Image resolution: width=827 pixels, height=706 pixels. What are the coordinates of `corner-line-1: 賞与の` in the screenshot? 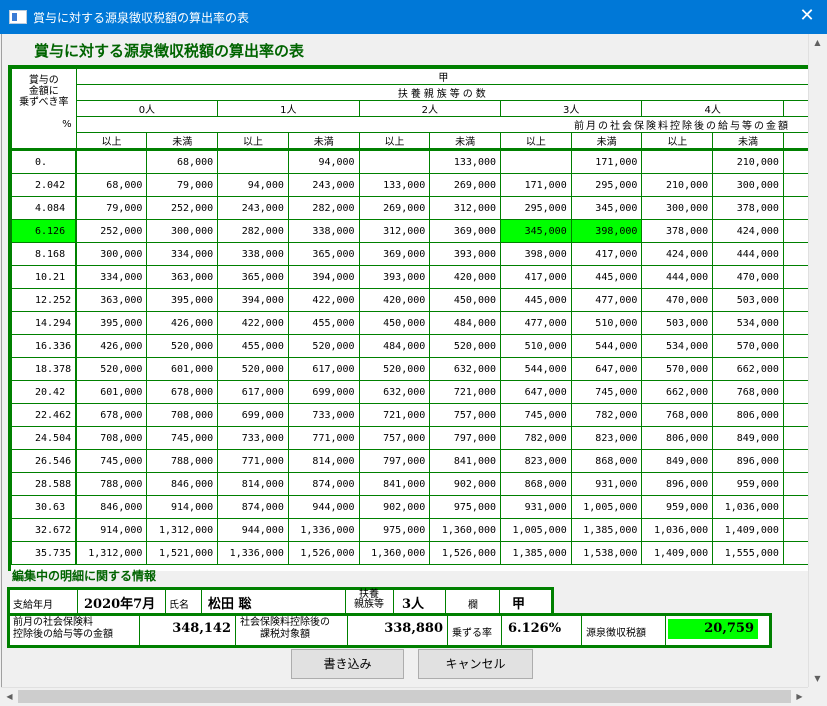 It's located at (43, 80).